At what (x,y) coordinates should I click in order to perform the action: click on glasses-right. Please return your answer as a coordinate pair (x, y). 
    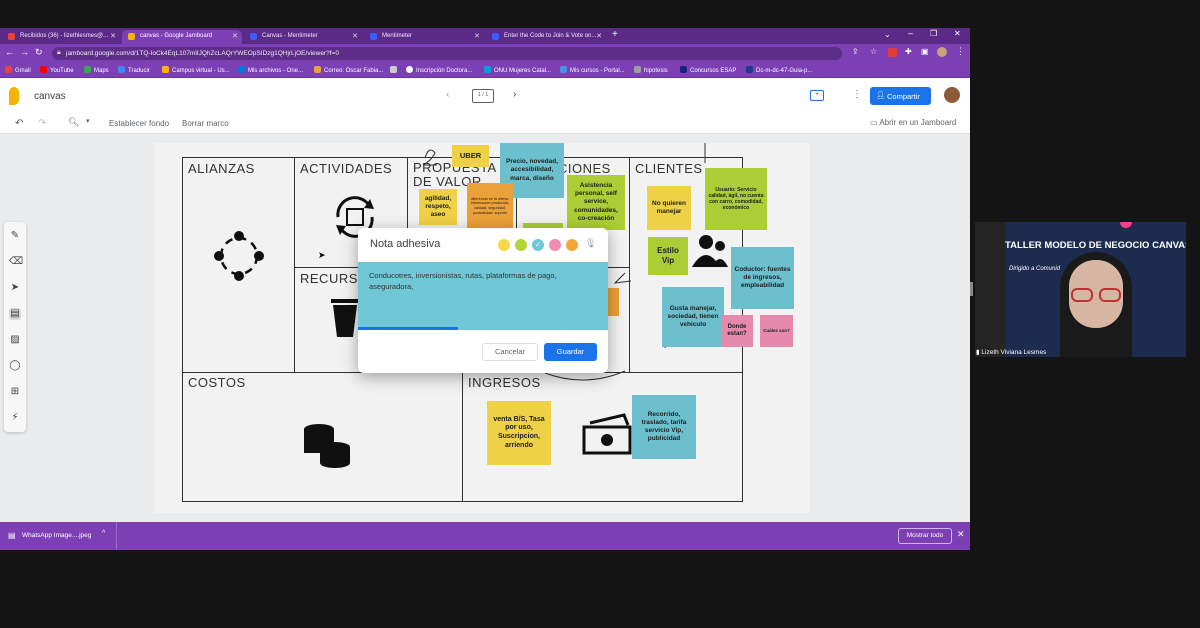
    Looking at the image, I should click on (1110, 295).